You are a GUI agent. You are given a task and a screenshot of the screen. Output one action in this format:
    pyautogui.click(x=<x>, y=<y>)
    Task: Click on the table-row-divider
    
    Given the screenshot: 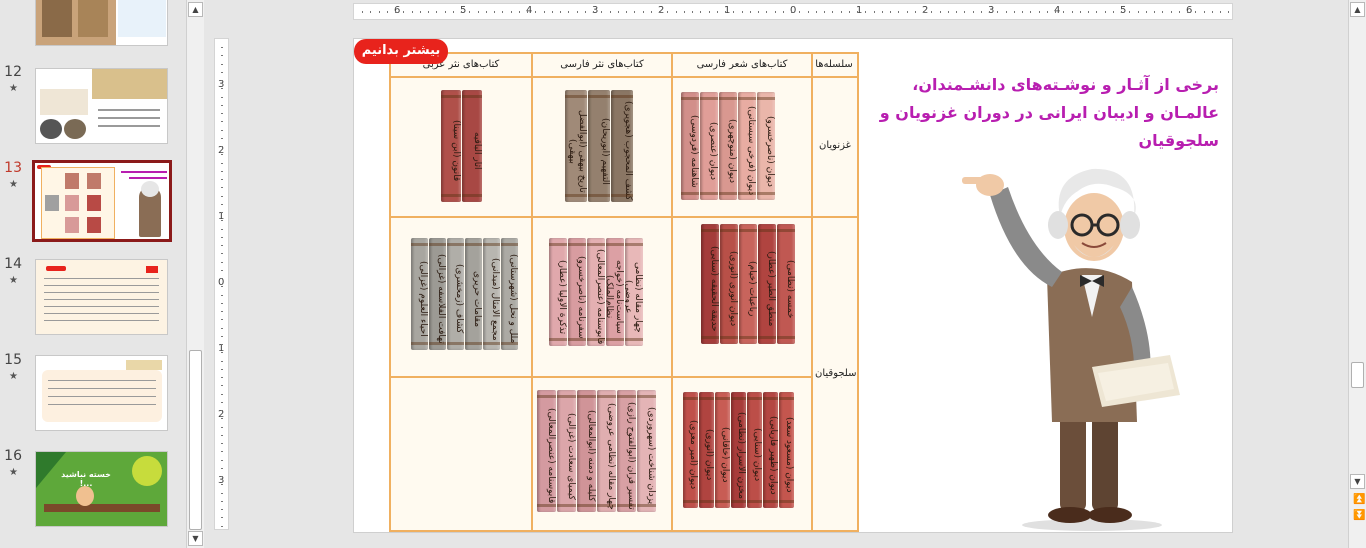 What is the action you would take?
    pyautogui.click(x=624, y=217)
    